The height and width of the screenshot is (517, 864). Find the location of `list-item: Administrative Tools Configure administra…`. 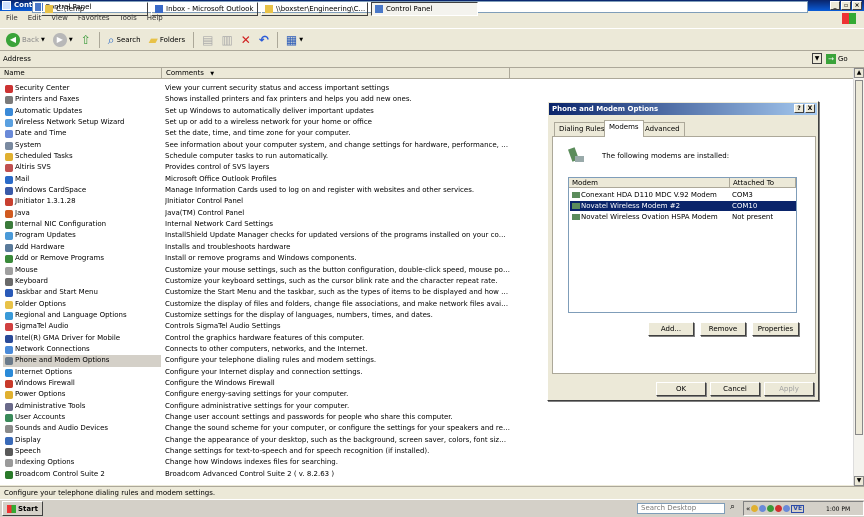

list-item: Administrative Tools Configure administra… is located at coordinates (432, 406).